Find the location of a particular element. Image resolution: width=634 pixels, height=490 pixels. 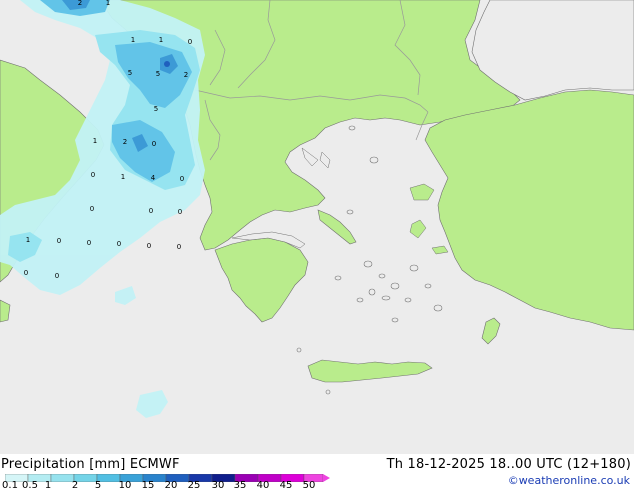

legend-tick-label: 20 is located at coordinates (171, 485).